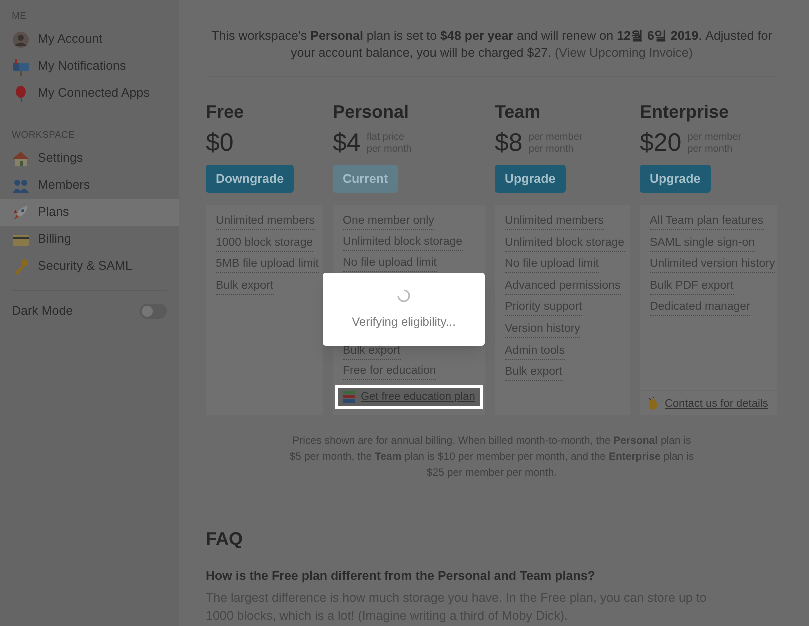 Image resolution: width=809 pixels, height=626 pixels. Describe the element at coordinates (404, 295) in the screenshot. I see `spinner-icon` at that location.